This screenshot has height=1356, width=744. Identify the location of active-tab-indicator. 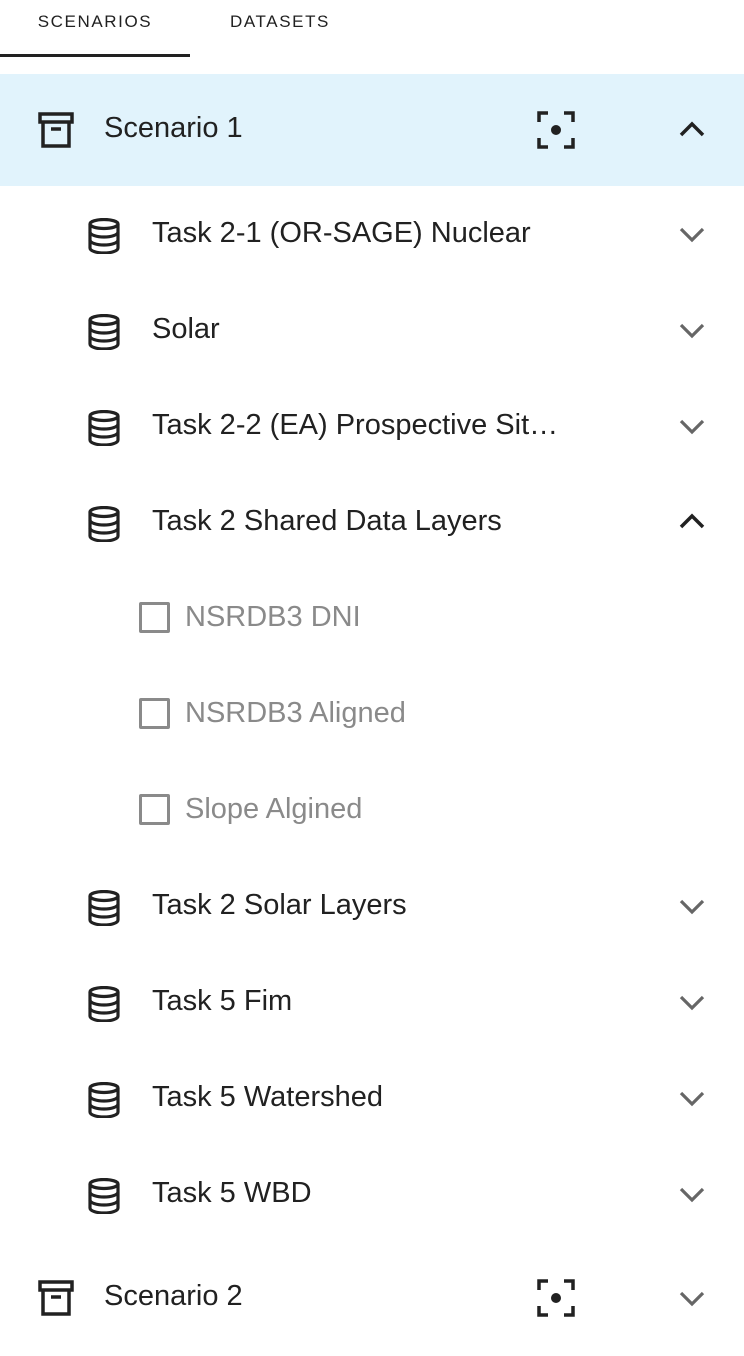
(95, 55).